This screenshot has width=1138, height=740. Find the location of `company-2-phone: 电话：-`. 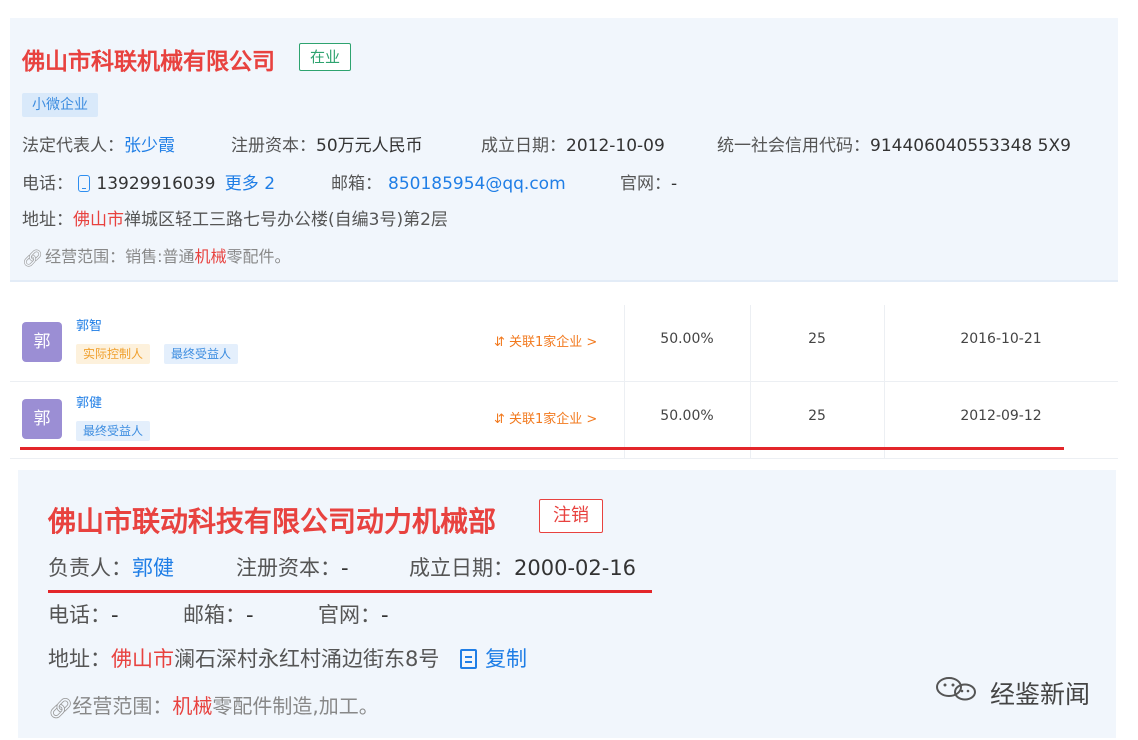

company-2-phone: 电话：- is located at coordinates (83, 614).